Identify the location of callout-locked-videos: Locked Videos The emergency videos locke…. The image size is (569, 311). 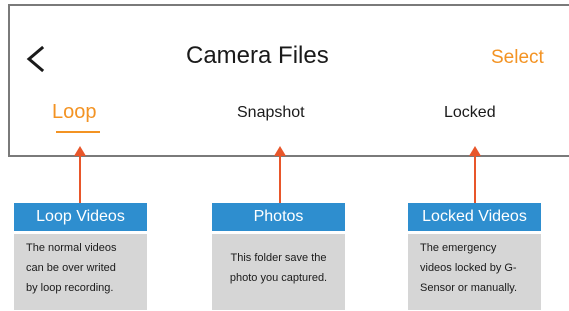
(474, 257).